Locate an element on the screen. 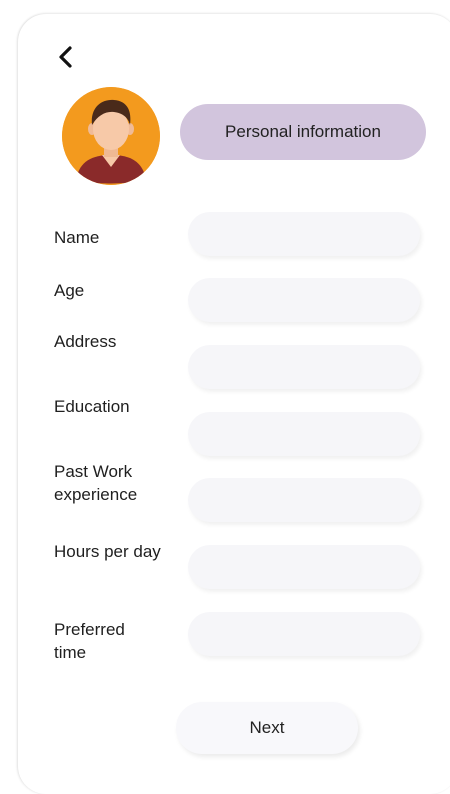  age-input is located at coordinates (304, 300).